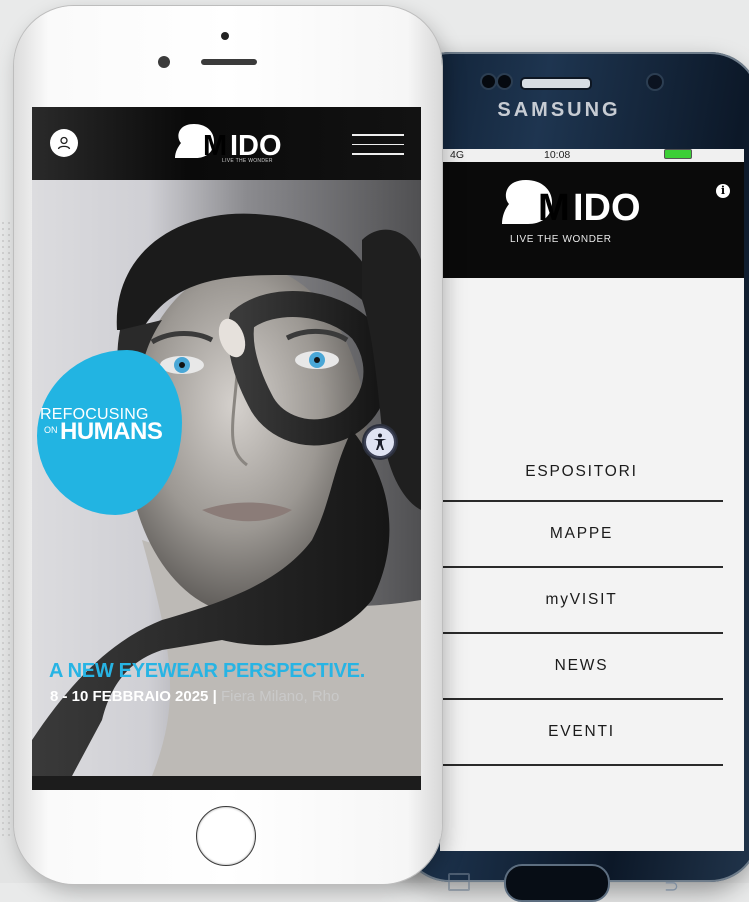  Describe the element at coordinates (581, 601) in the screenshot. I see `menu-item-myvisit: myVISIT` at that location.